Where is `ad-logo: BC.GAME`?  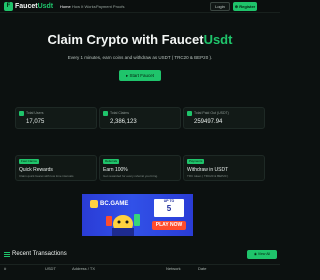 ad-logo: BC.GAME is located at coordinates (110, 204).